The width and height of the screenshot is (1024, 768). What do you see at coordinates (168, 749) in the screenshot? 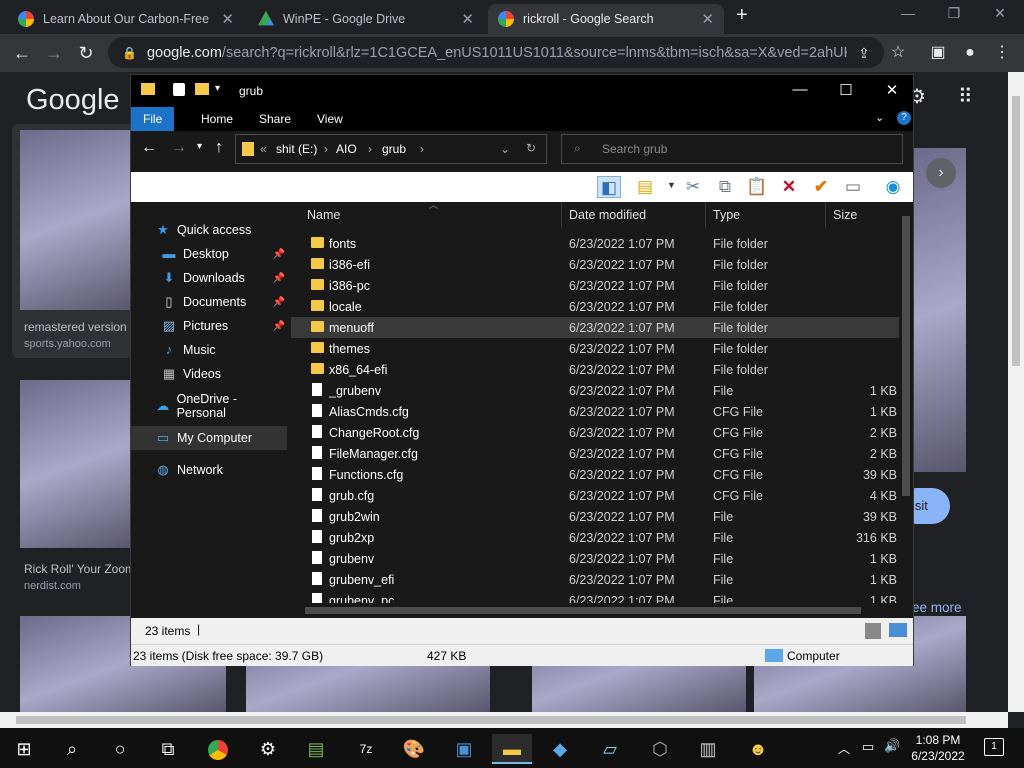
I see `task-view-icon: ⧉` at bounding box center [168, 749].